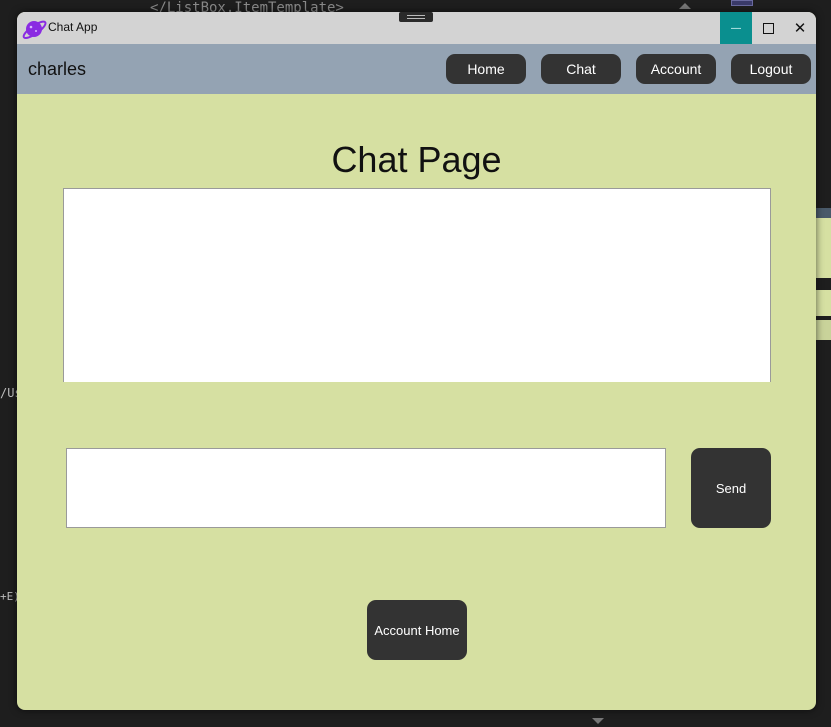 Image resolution: width=831 pixels, height=727 pixels. Describe the element at coordinates (742, 3) in the screenshot. I see `background-tab-indicator` at that location.